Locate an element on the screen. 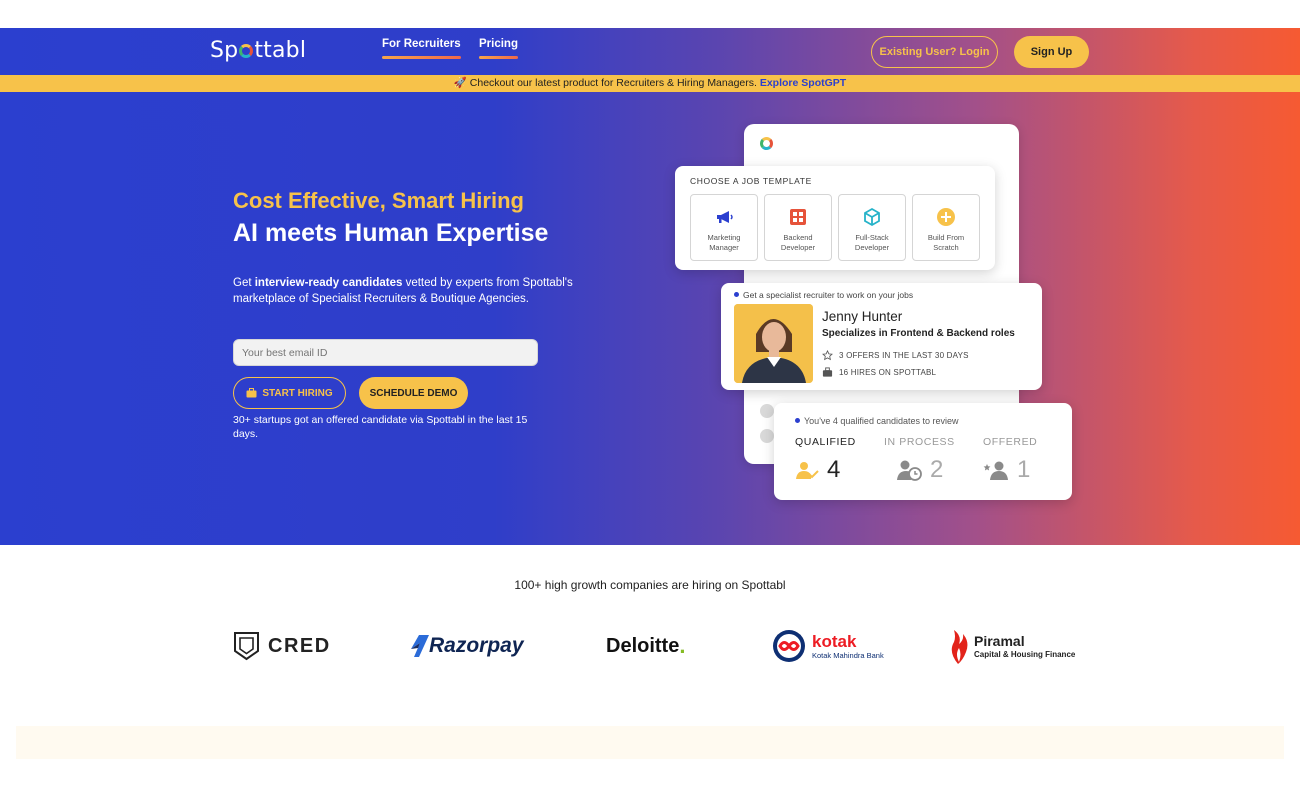  deloitte-wordmark: Deloitte is located at coordinates (643, 645).